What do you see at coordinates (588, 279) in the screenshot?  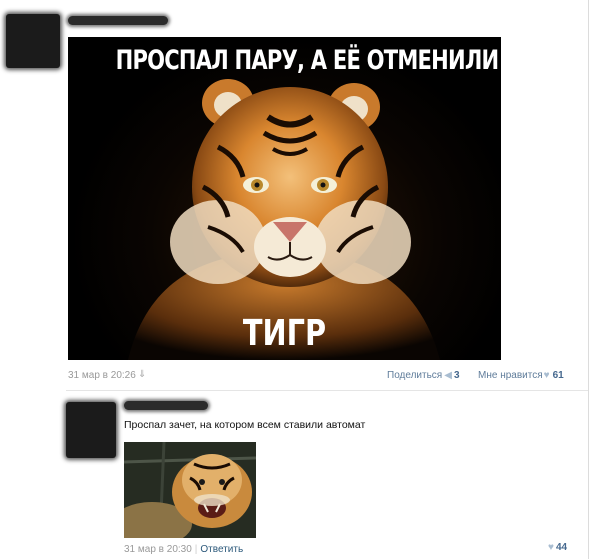 I see `page-border` at bounding box center [588, 279].